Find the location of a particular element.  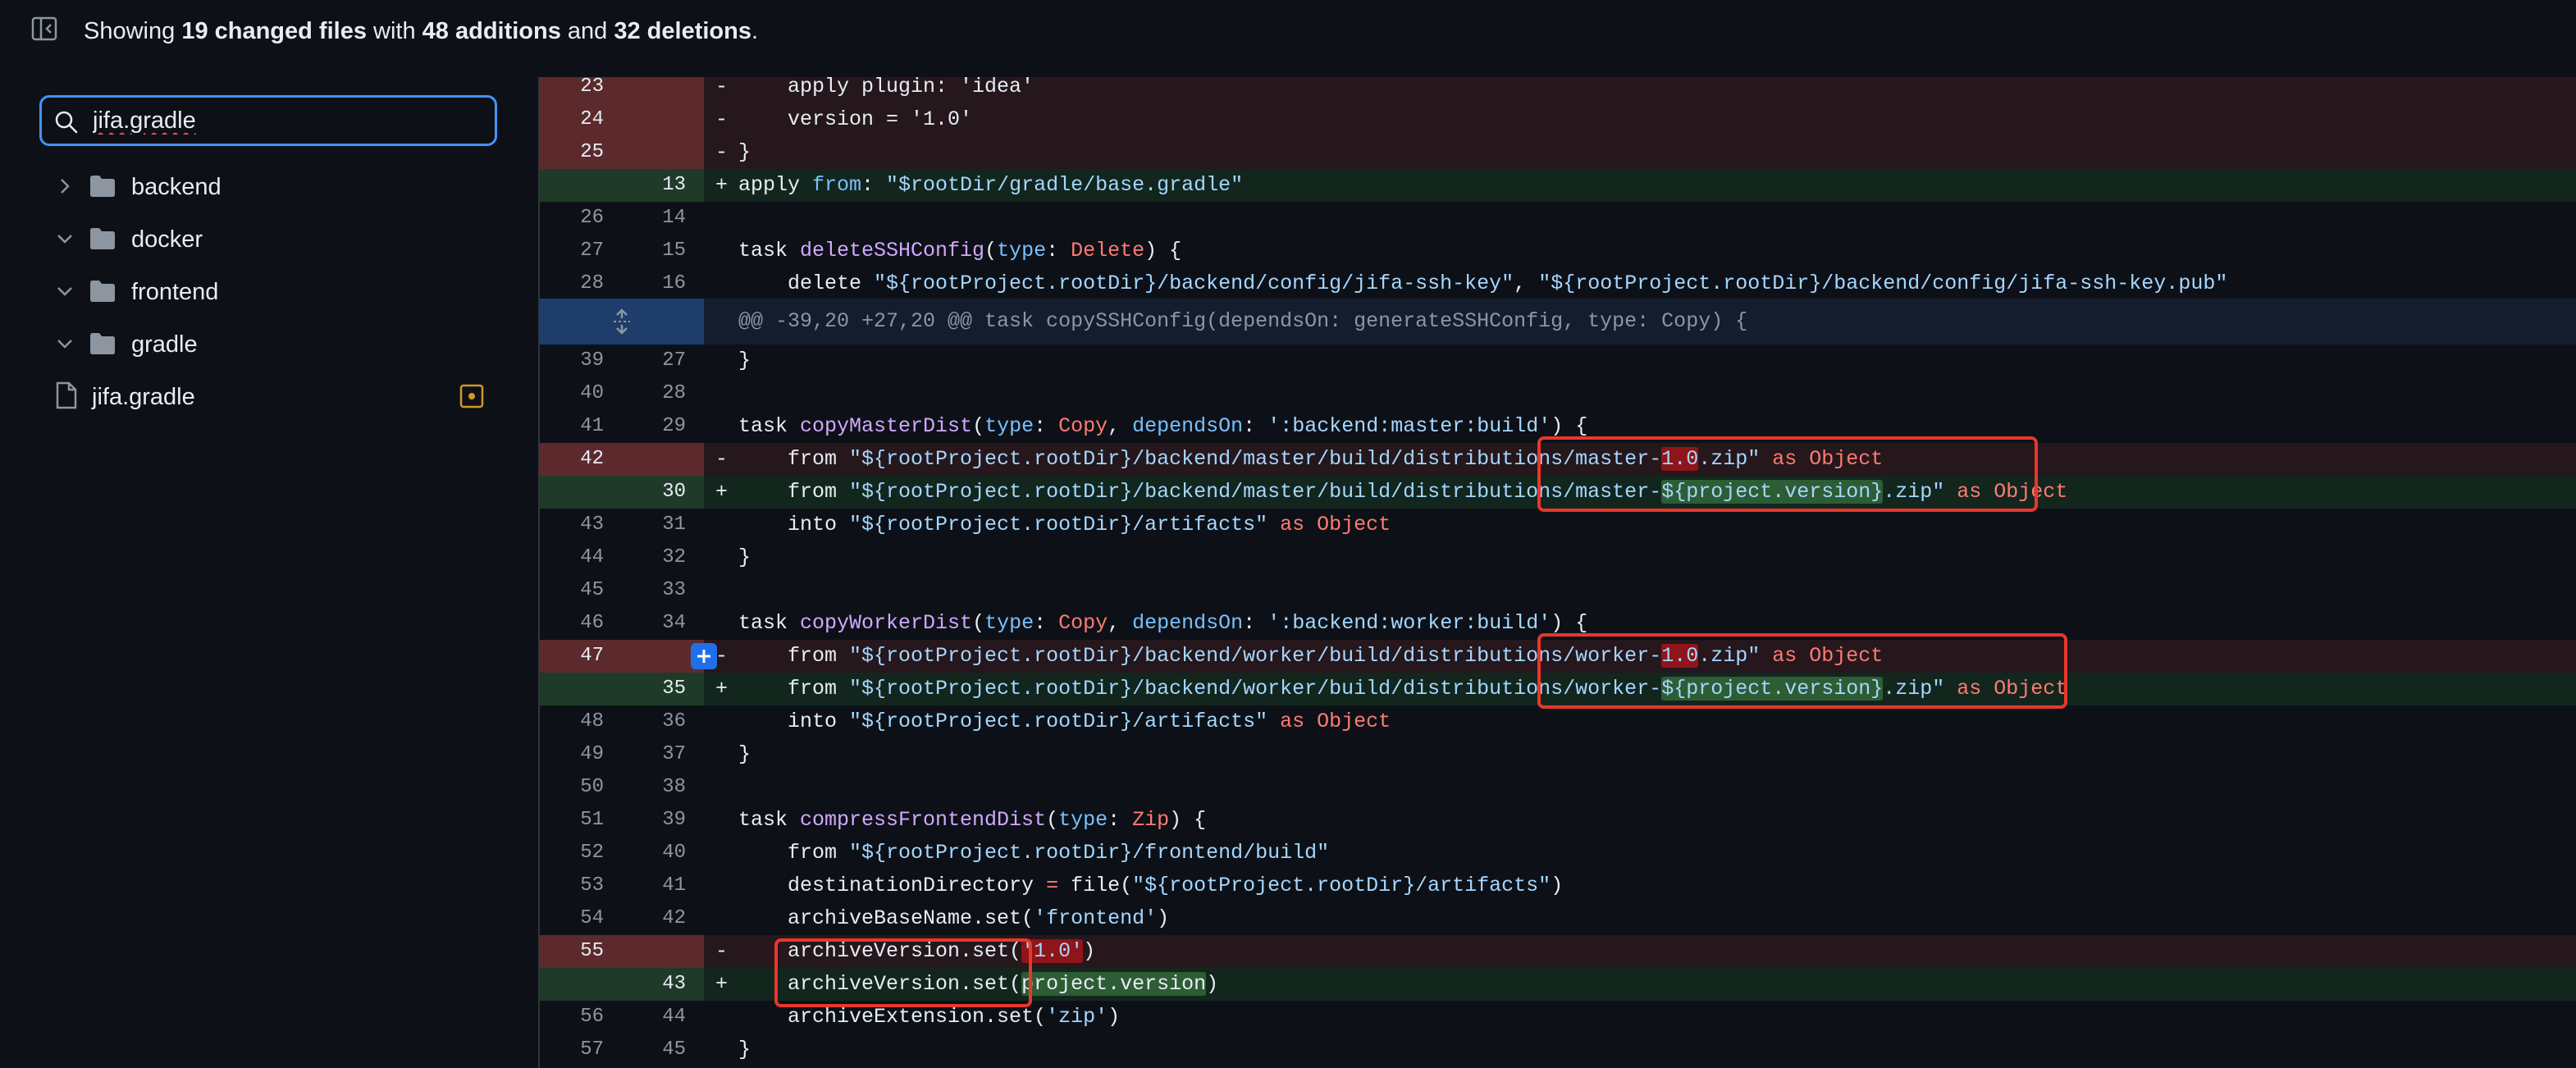

new-line-number: 29 is located at coordinates (663, 426).